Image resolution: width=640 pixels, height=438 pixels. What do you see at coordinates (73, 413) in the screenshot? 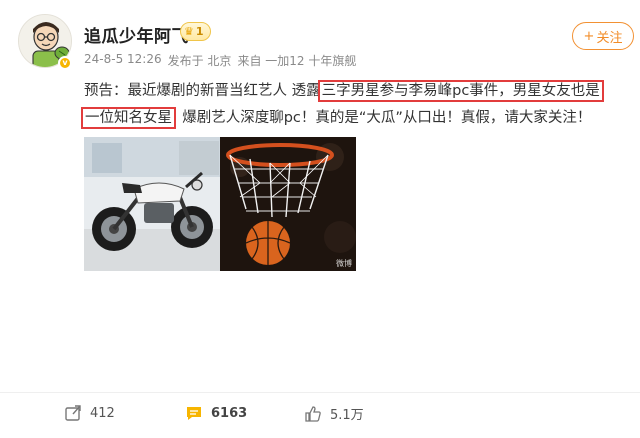
I see `repost-icon` at bounding box center [73, 413].